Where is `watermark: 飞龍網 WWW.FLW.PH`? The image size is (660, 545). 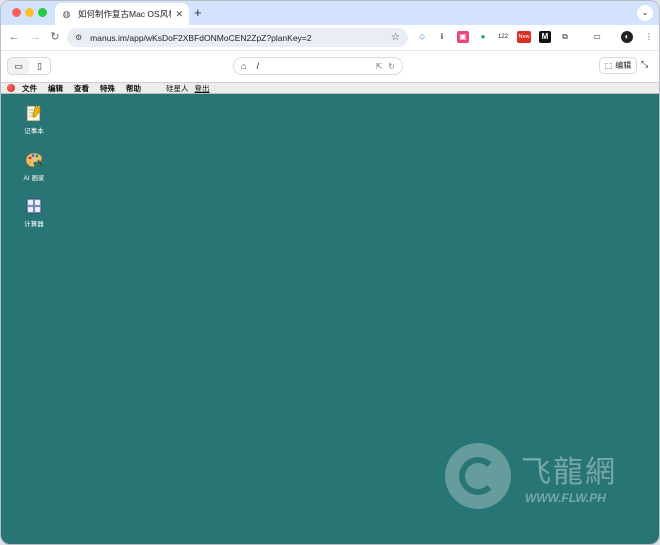
watermark: 飞龍網 WWW.FLW.PH is located at coordinates (551, 478).